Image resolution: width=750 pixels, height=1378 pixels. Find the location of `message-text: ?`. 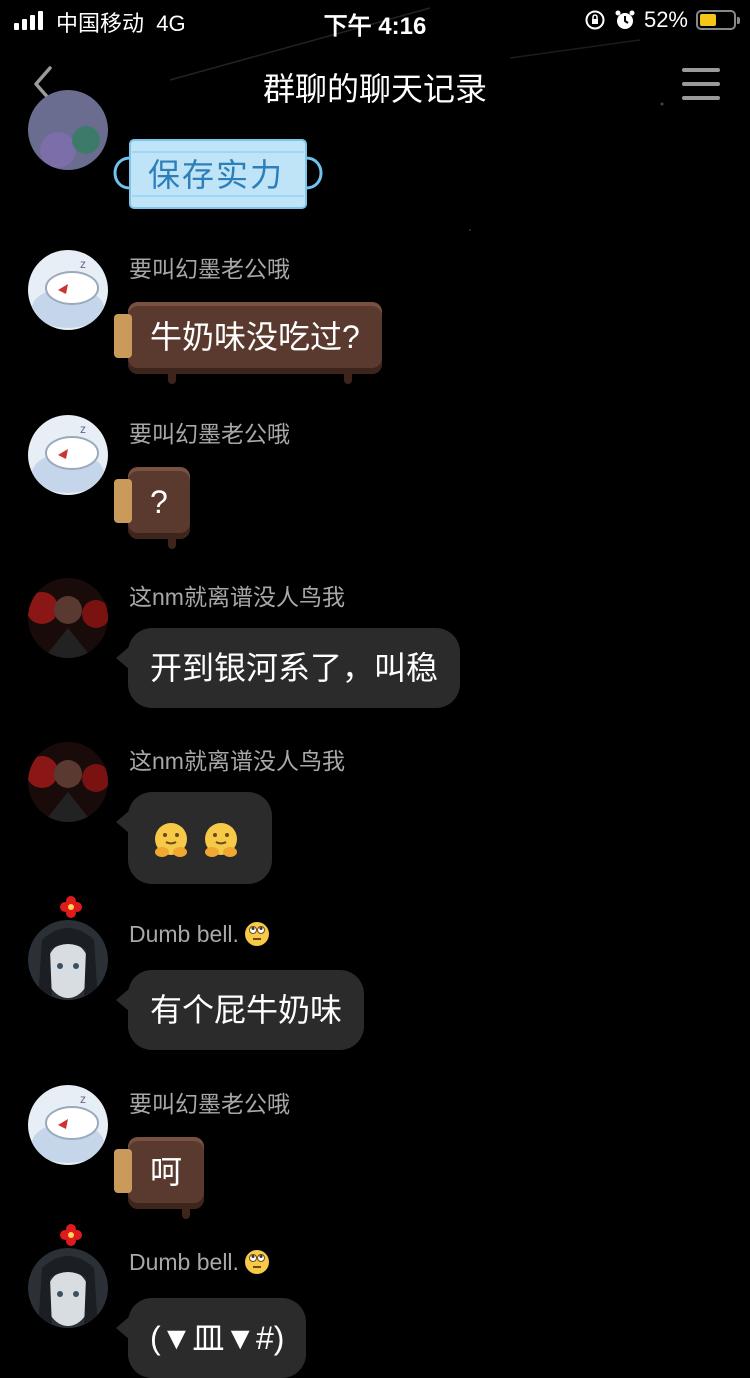

message-text: ? is located at coordinates (159, 502).